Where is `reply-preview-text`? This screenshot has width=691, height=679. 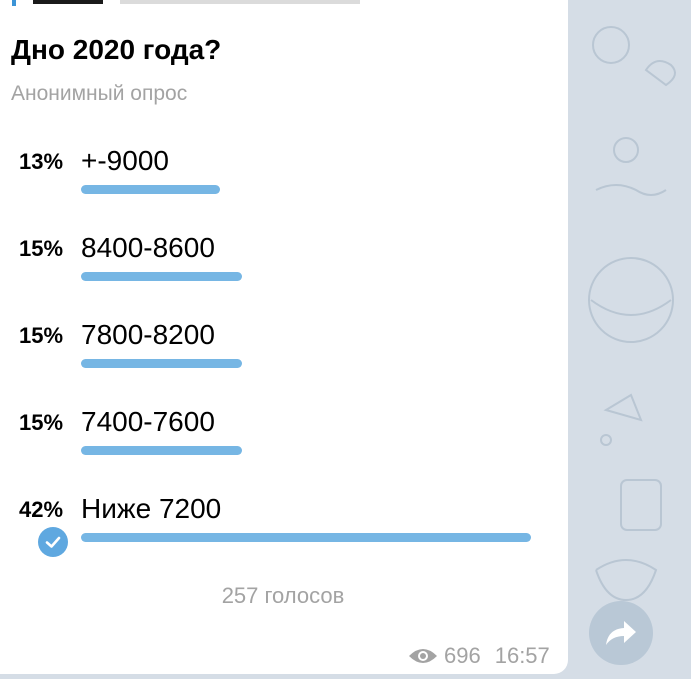
reply-preview-text is located at coordinates (240, 2).